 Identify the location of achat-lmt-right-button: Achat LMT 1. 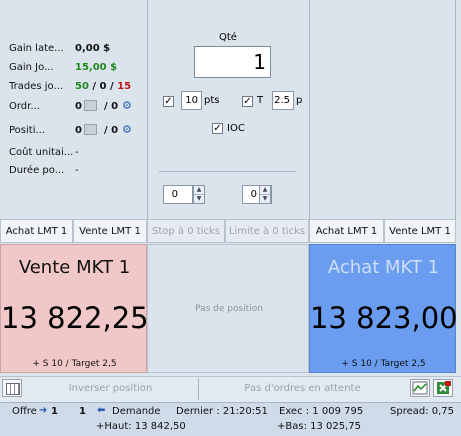
(346, 231).